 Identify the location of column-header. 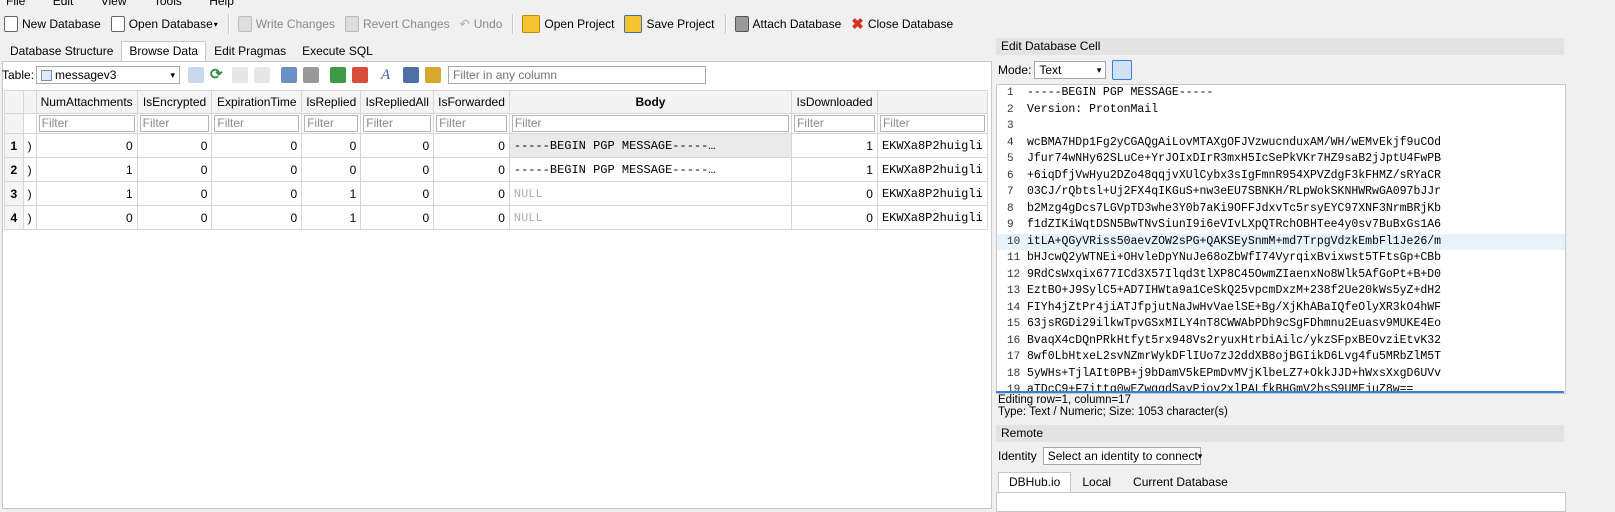
(932, 102).